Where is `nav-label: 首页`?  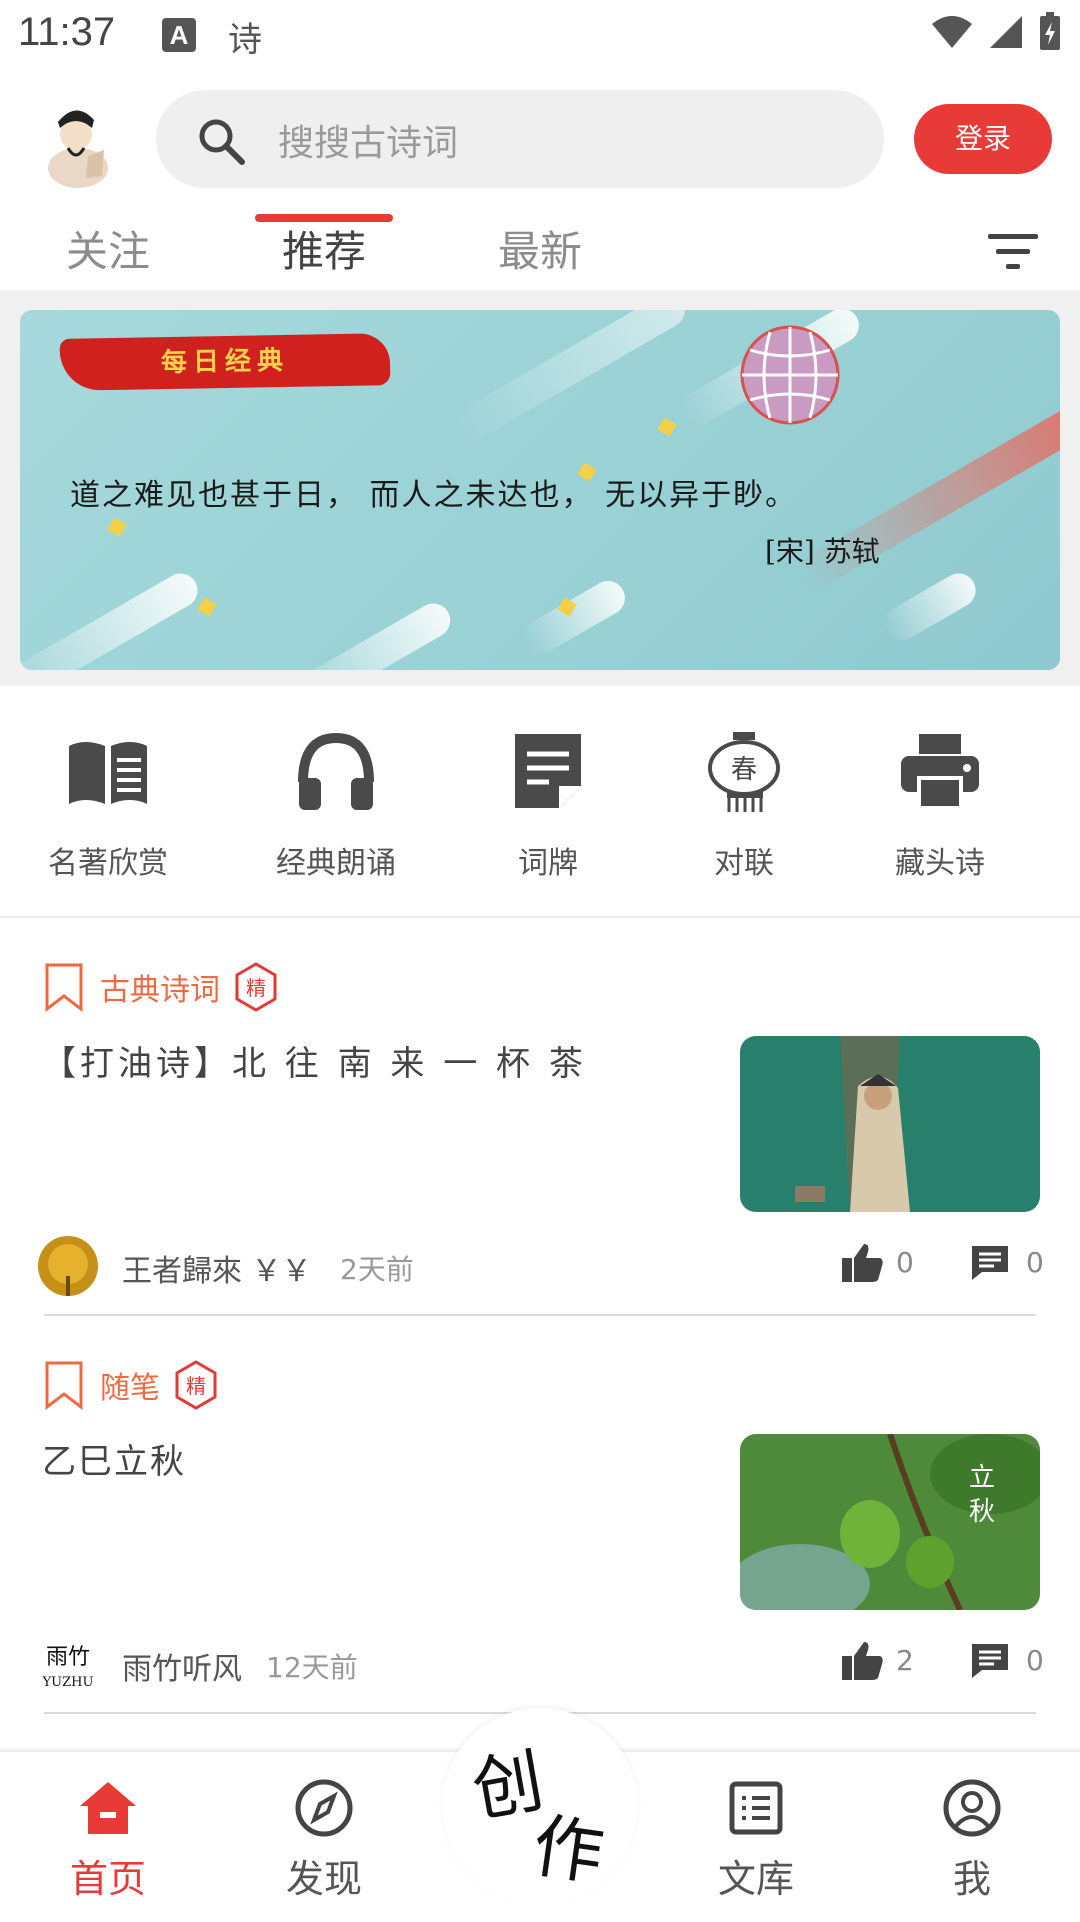 nav-label: 首页 is located at coordinates (107, 1879).